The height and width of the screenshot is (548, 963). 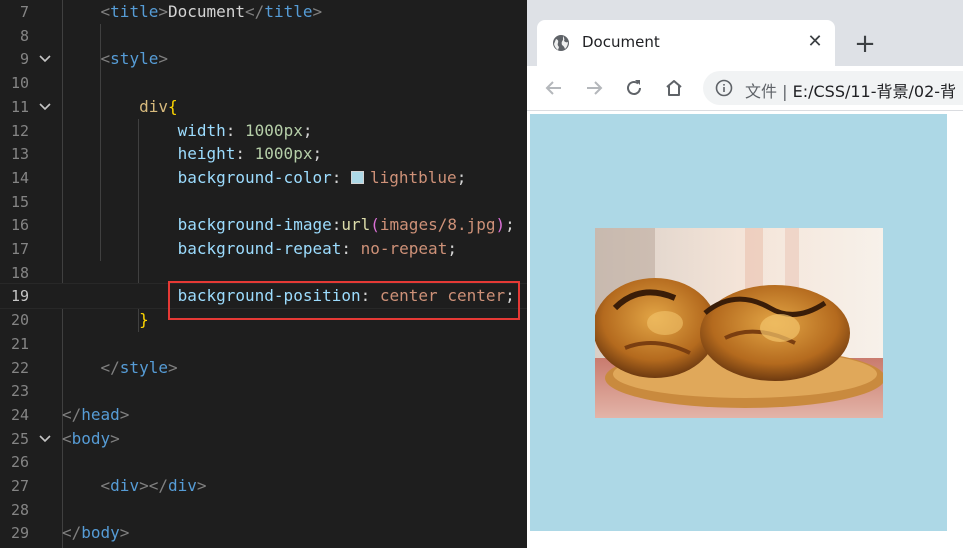 What do you see at coordinates (24, 12) in the screenshot?
I see `line-number: 7` at bounding box center [24, 12].